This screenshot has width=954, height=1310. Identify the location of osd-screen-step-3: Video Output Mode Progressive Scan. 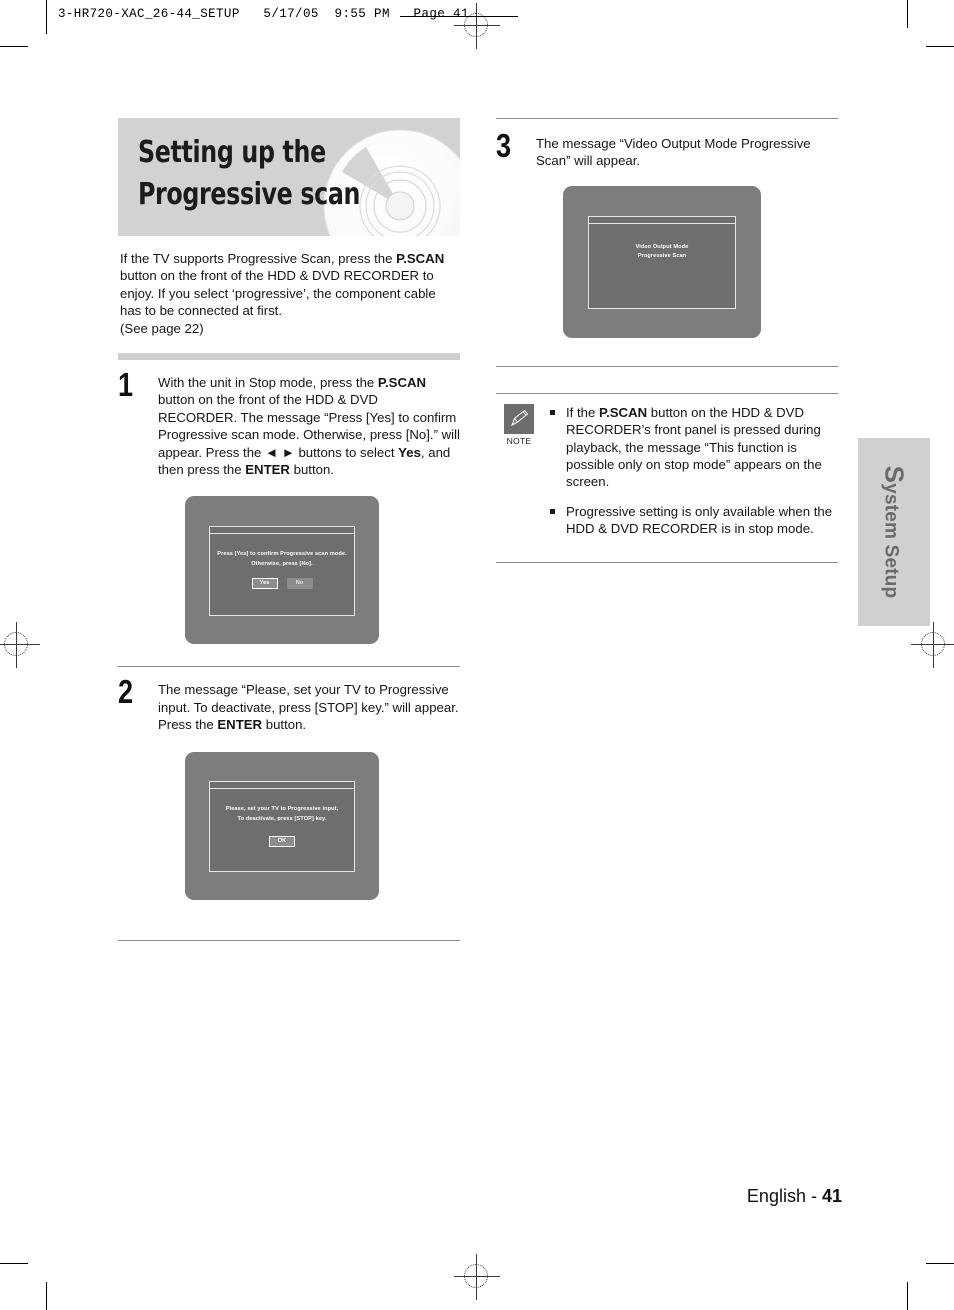
(662, 261).